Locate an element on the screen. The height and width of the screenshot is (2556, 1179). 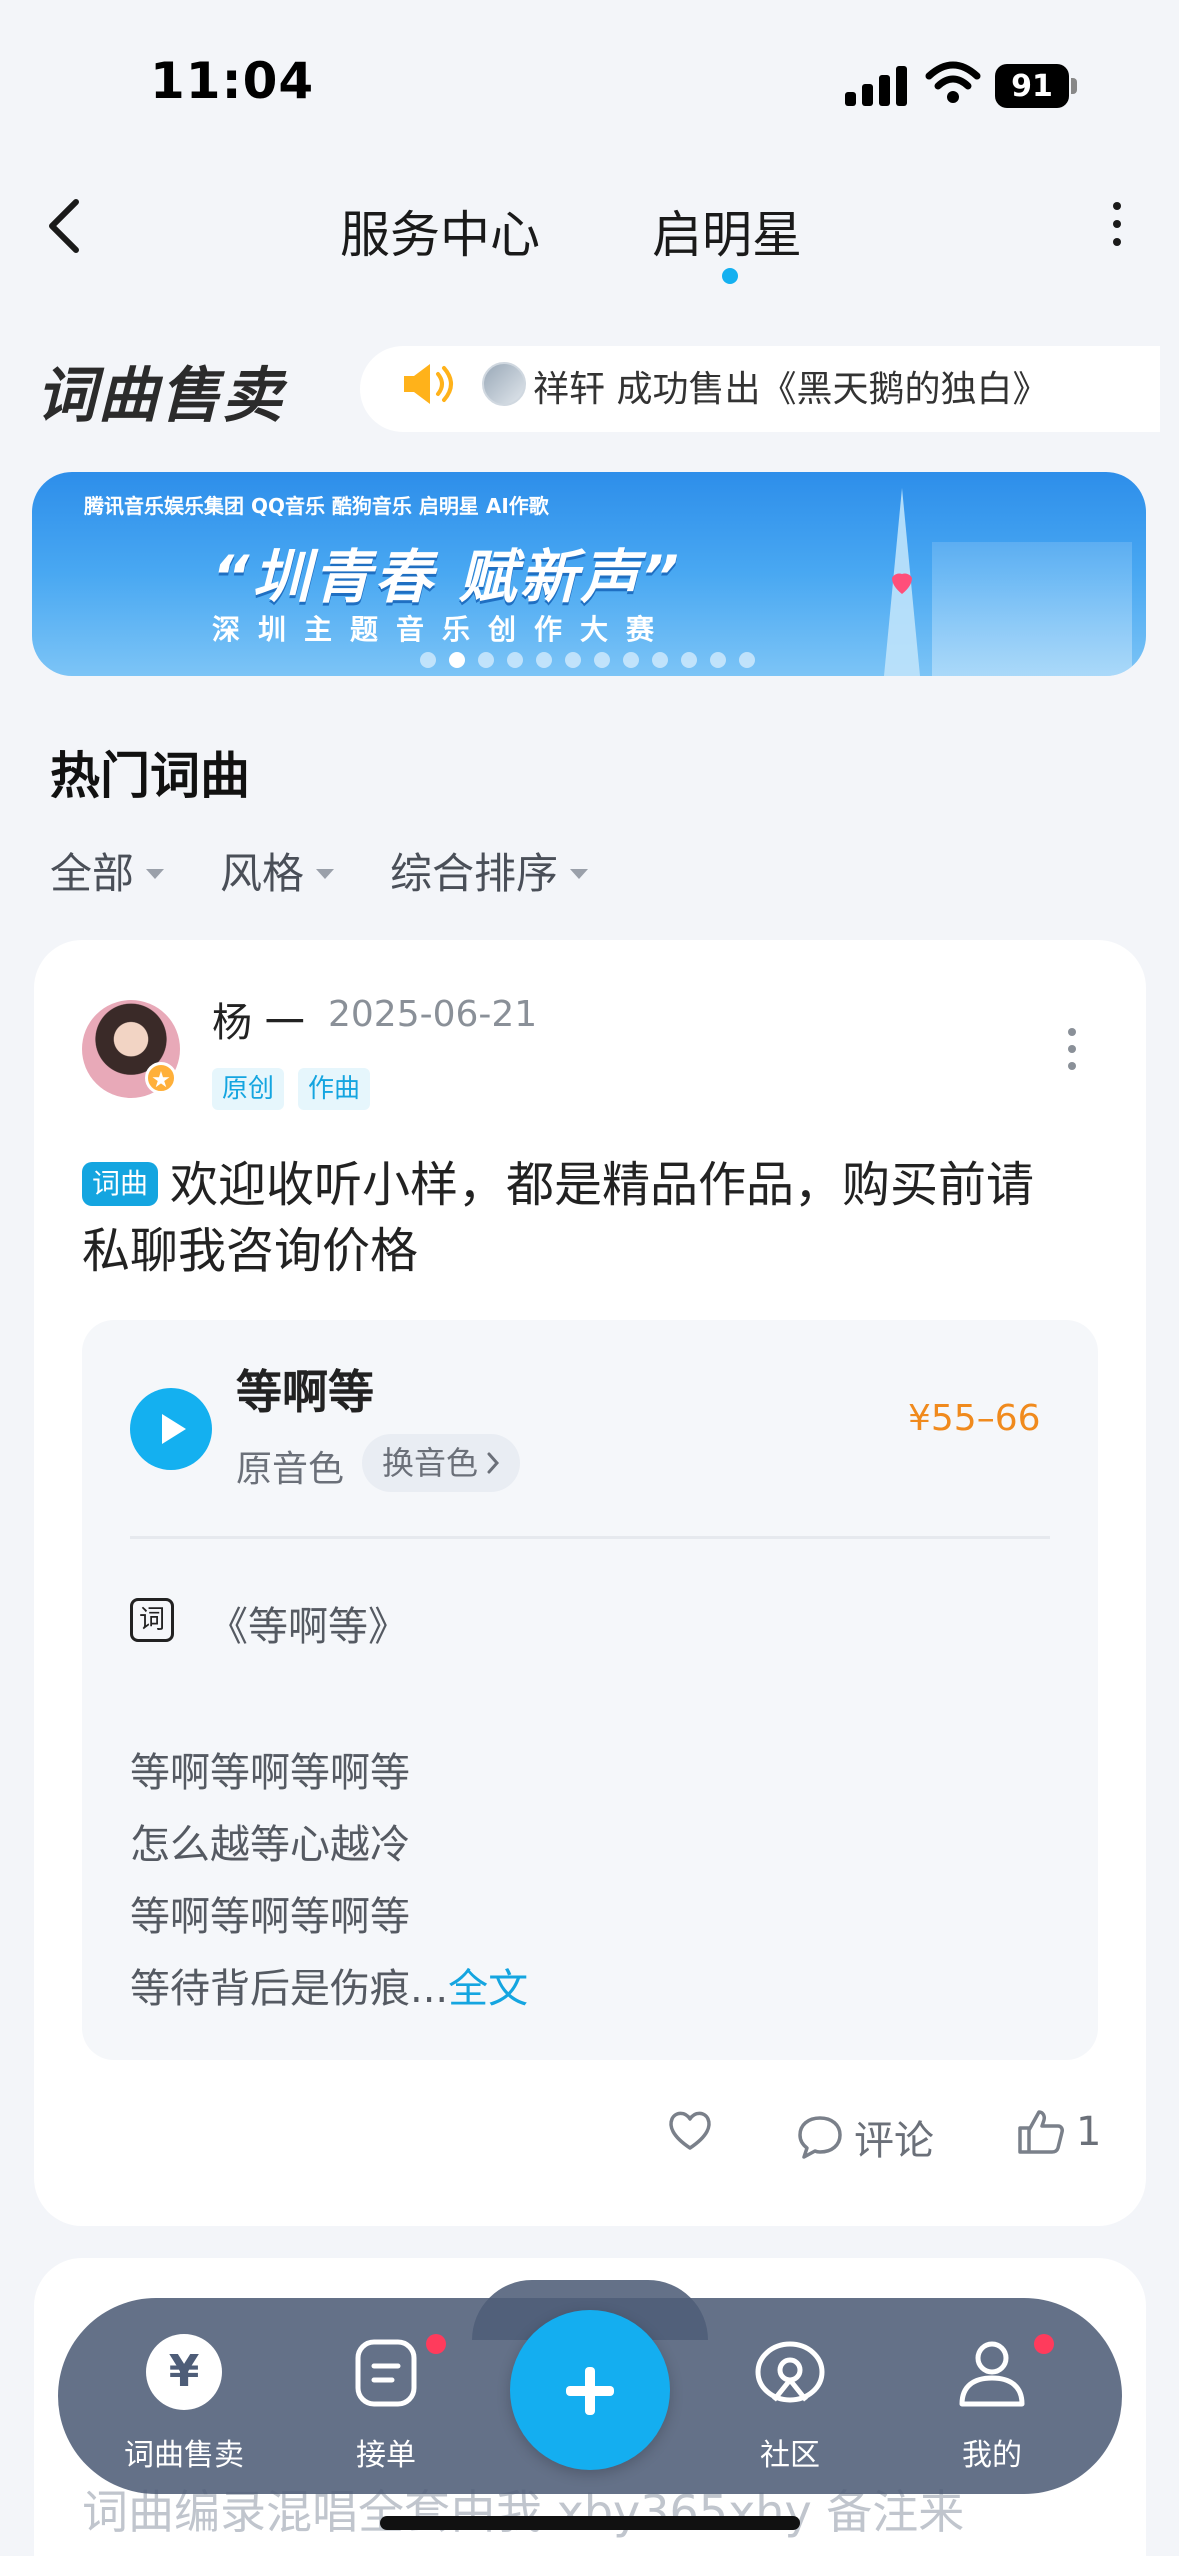
lyric-title: 《等啊等》 is located at coordinates (308, 1627).